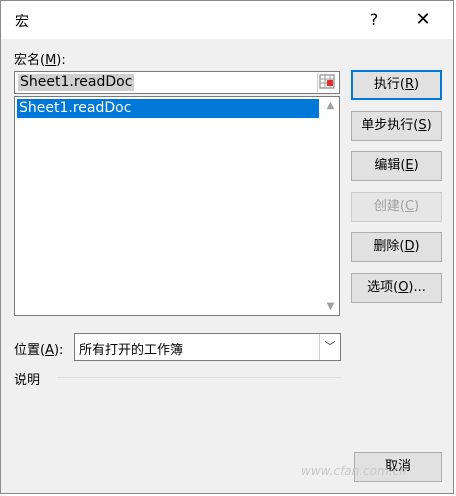  What do you see at coordinates (327, 82) in the screenshot?
I see `range-picker-icon` at bounding box center [327, 82].